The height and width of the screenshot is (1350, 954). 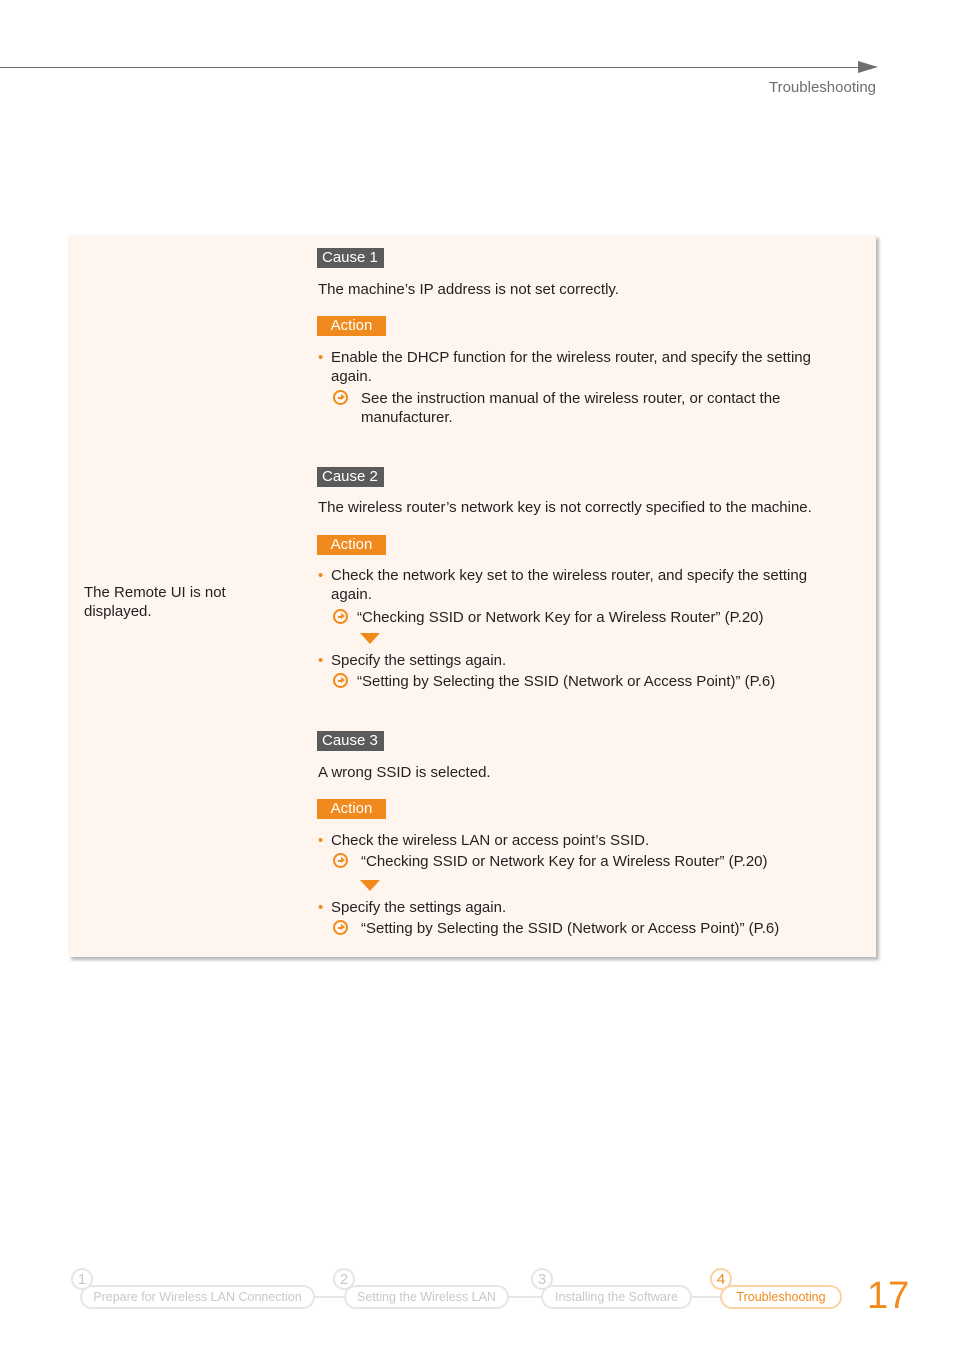 What do you see at coordinates (351, 809) in the screenshot?
I see `cause-3-action-badge: Action` at bounding box center [351, 809].